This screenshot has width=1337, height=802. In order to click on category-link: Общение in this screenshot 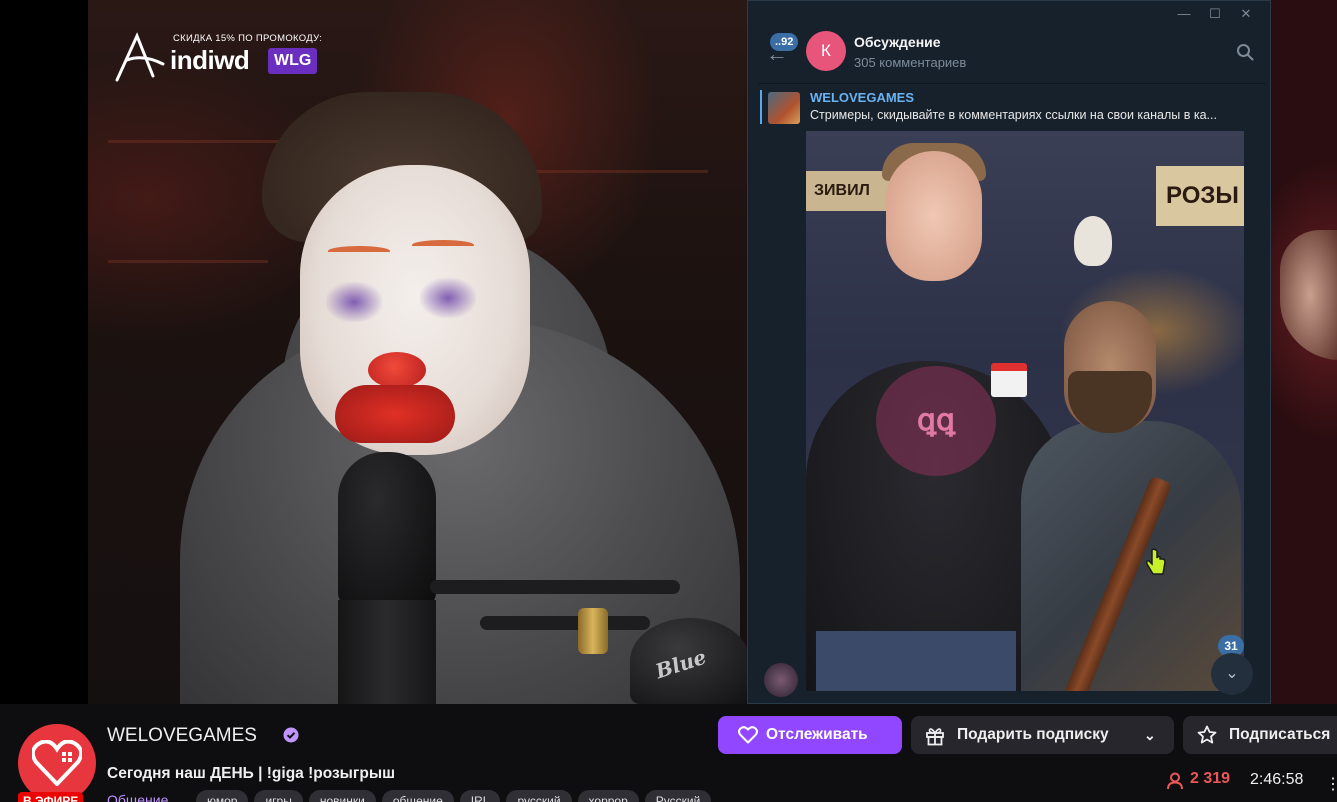, I will do `click(137, 797)`.